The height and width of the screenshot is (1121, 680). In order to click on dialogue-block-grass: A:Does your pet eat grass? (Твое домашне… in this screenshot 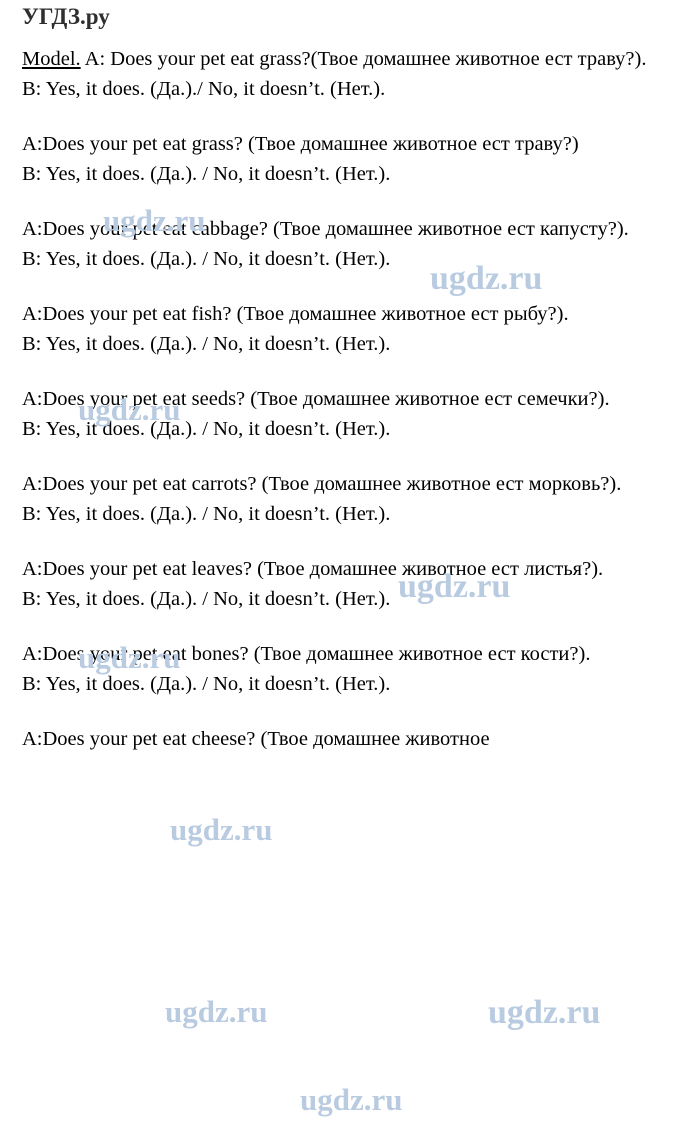, I will do `click(341, 159)`.